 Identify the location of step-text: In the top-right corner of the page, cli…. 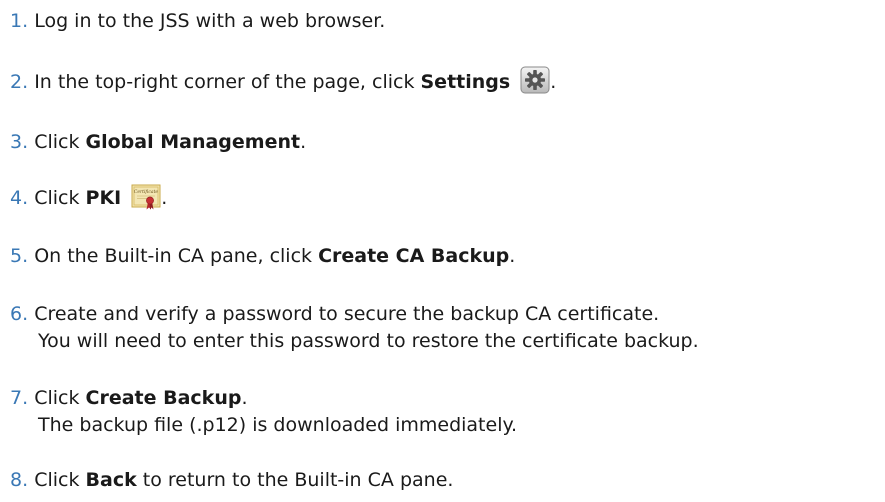
(227, 82).